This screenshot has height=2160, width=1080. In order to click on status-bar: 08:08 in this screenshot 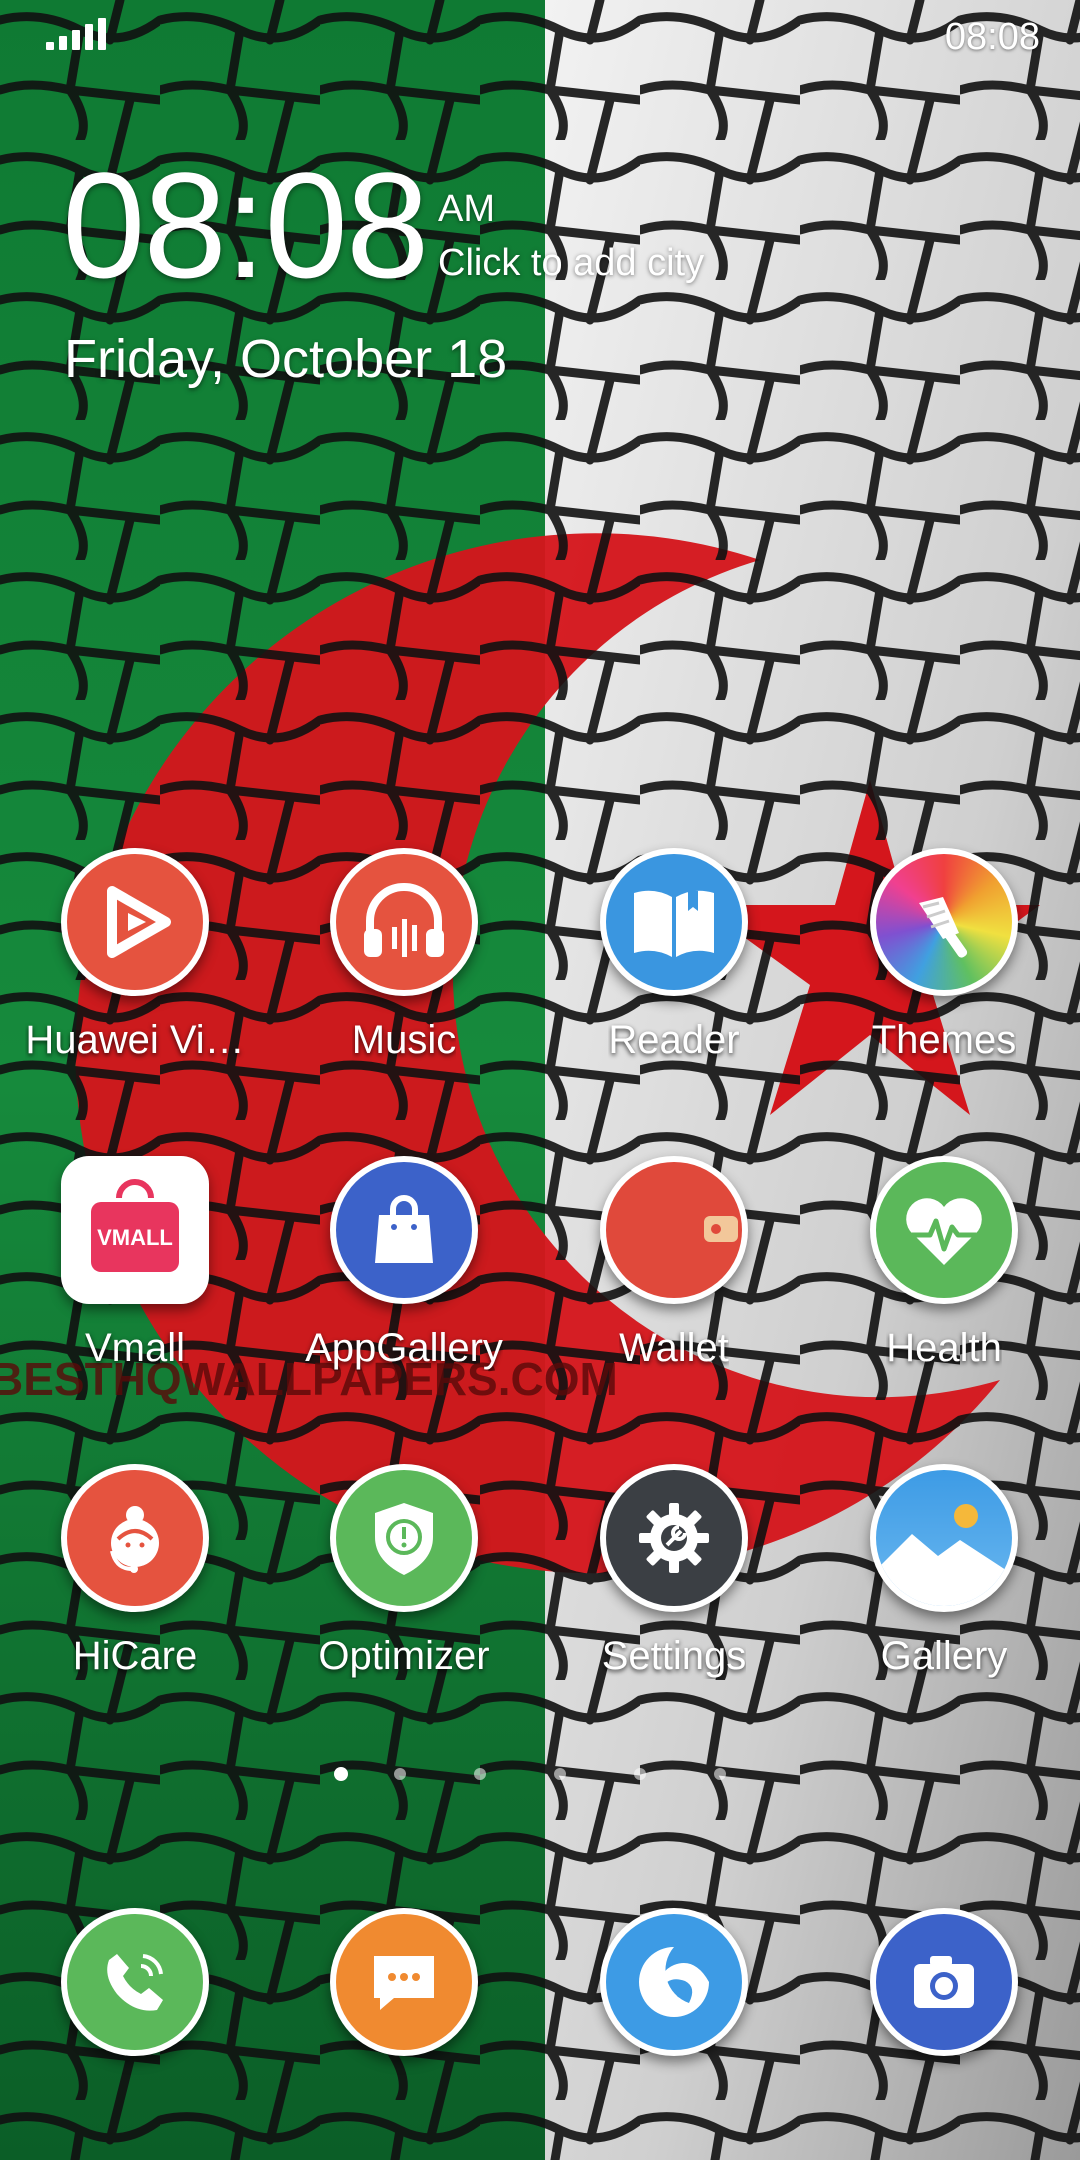, I will do `click(540, 36)`.